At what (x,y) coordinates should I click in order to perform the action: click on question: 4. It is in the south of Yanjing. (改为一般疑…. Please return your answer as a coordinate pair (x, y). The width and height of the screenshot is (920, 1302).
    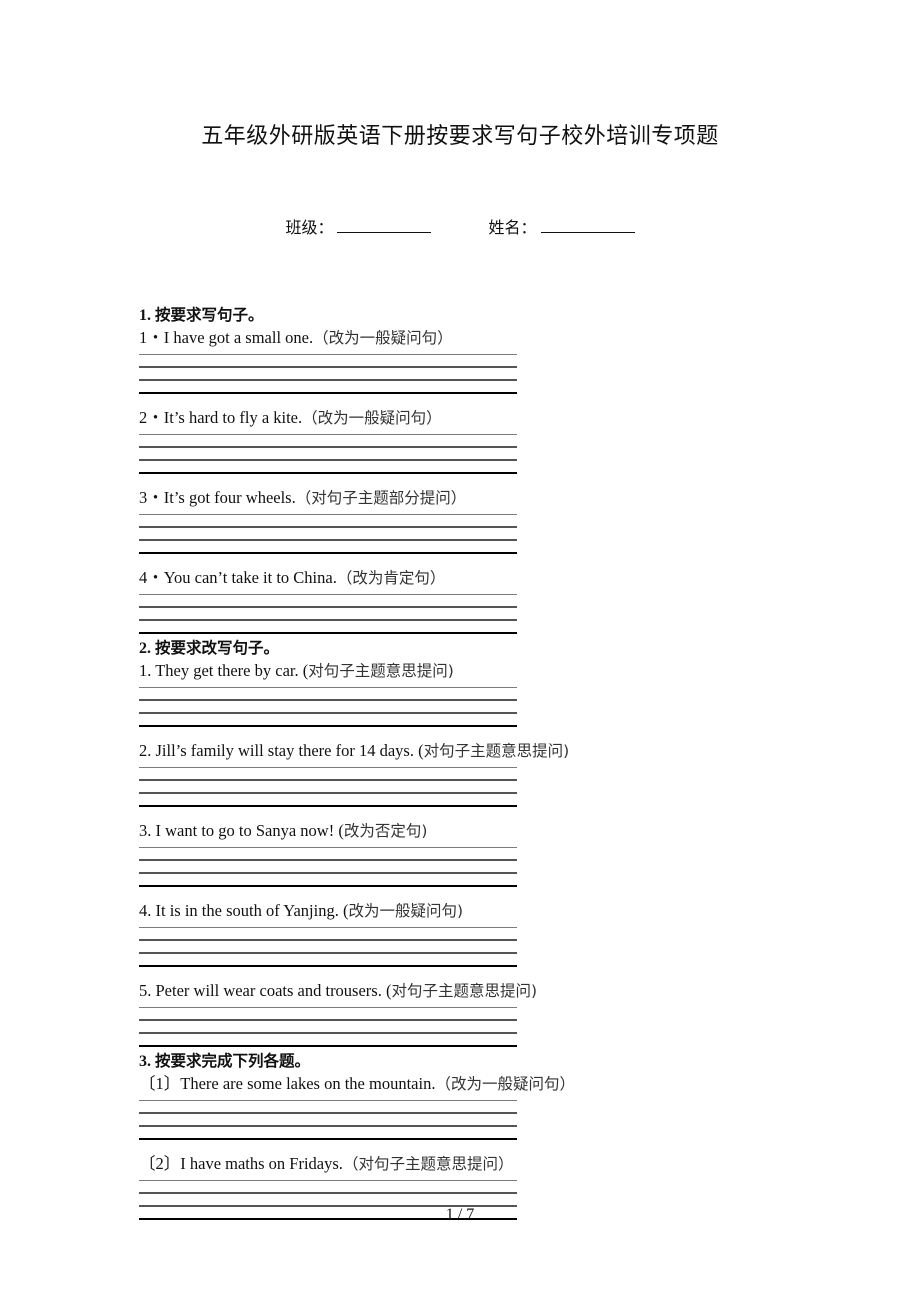
    Looking at the image, I should click on (419, 911).